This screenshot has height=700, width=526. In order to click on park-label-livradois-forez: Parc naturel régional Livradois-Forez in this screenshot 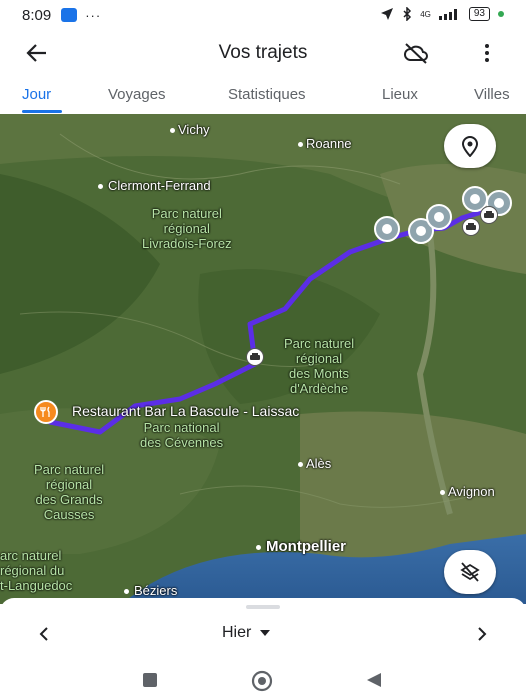, I will do `click(187, 228)`.